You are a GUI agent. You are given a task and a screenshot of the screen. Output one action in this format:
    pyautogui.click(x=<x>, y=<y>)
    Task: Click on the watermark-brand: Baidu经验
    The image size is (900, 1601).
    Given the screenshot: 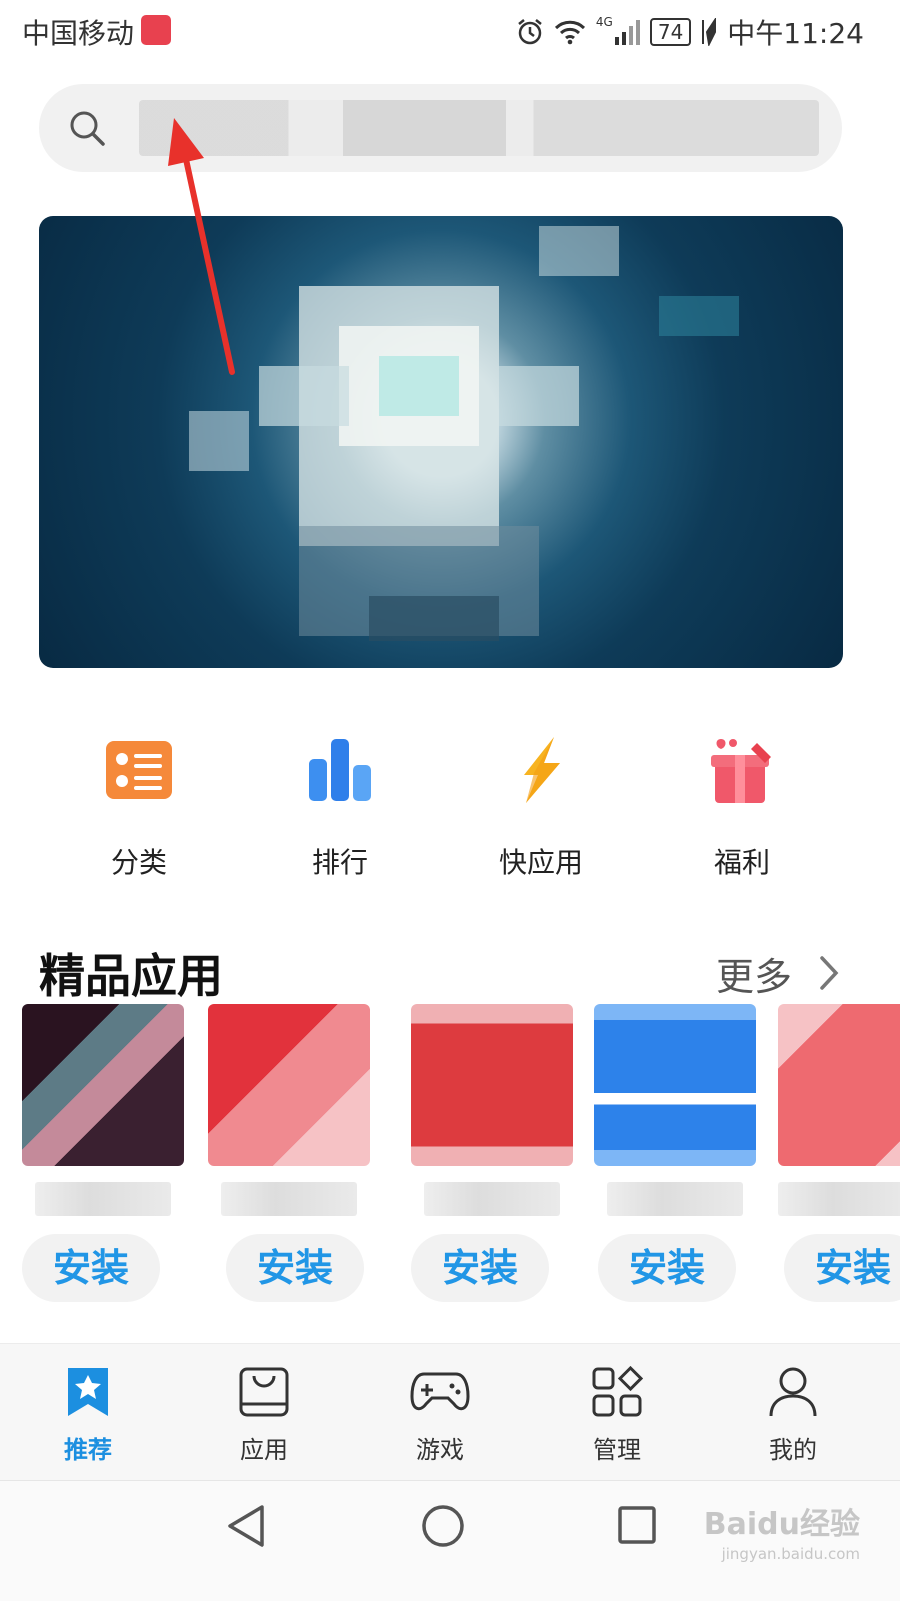 What is the action you would take?
    pyautogui.click(x=781, y=1524)
    